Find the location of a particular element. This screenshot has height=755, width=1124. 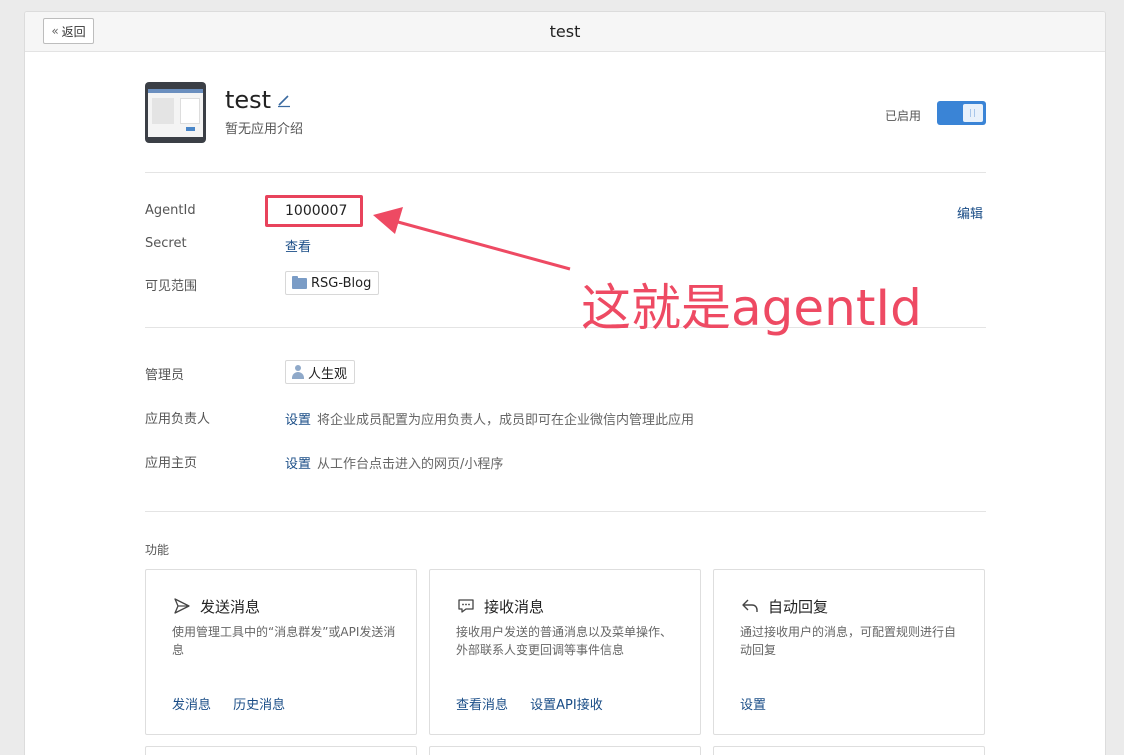

card-links: 设置 is located at coordinates (762, 703).